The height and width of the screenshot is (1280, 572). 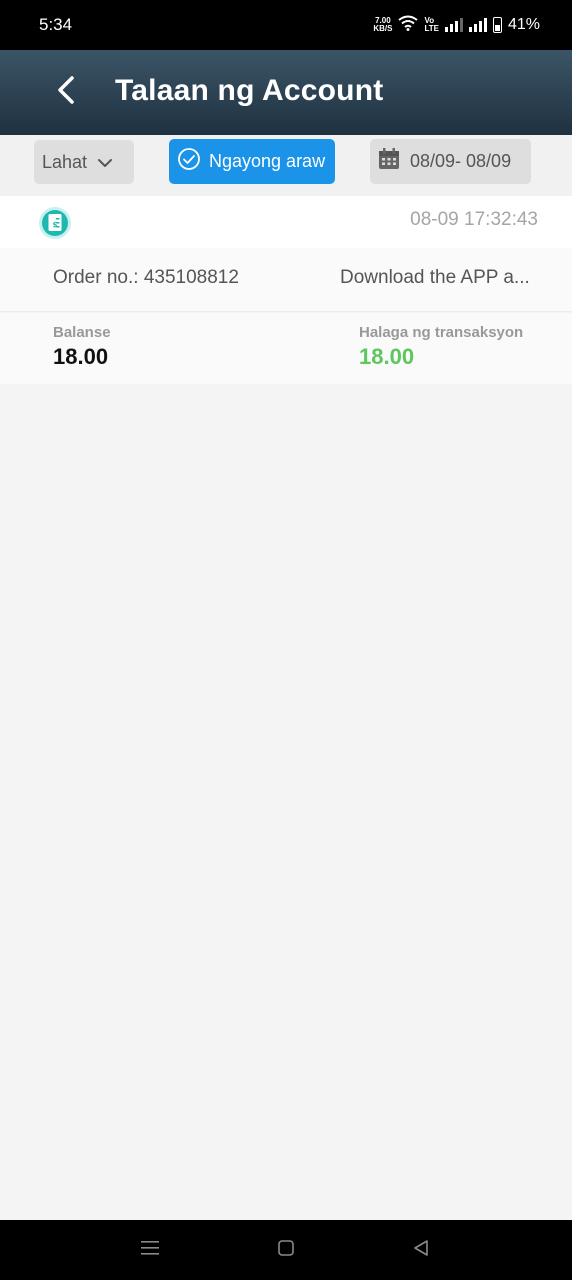 I want to click on today-filter-label: Ngayong araw, so click(x=267, y=161).